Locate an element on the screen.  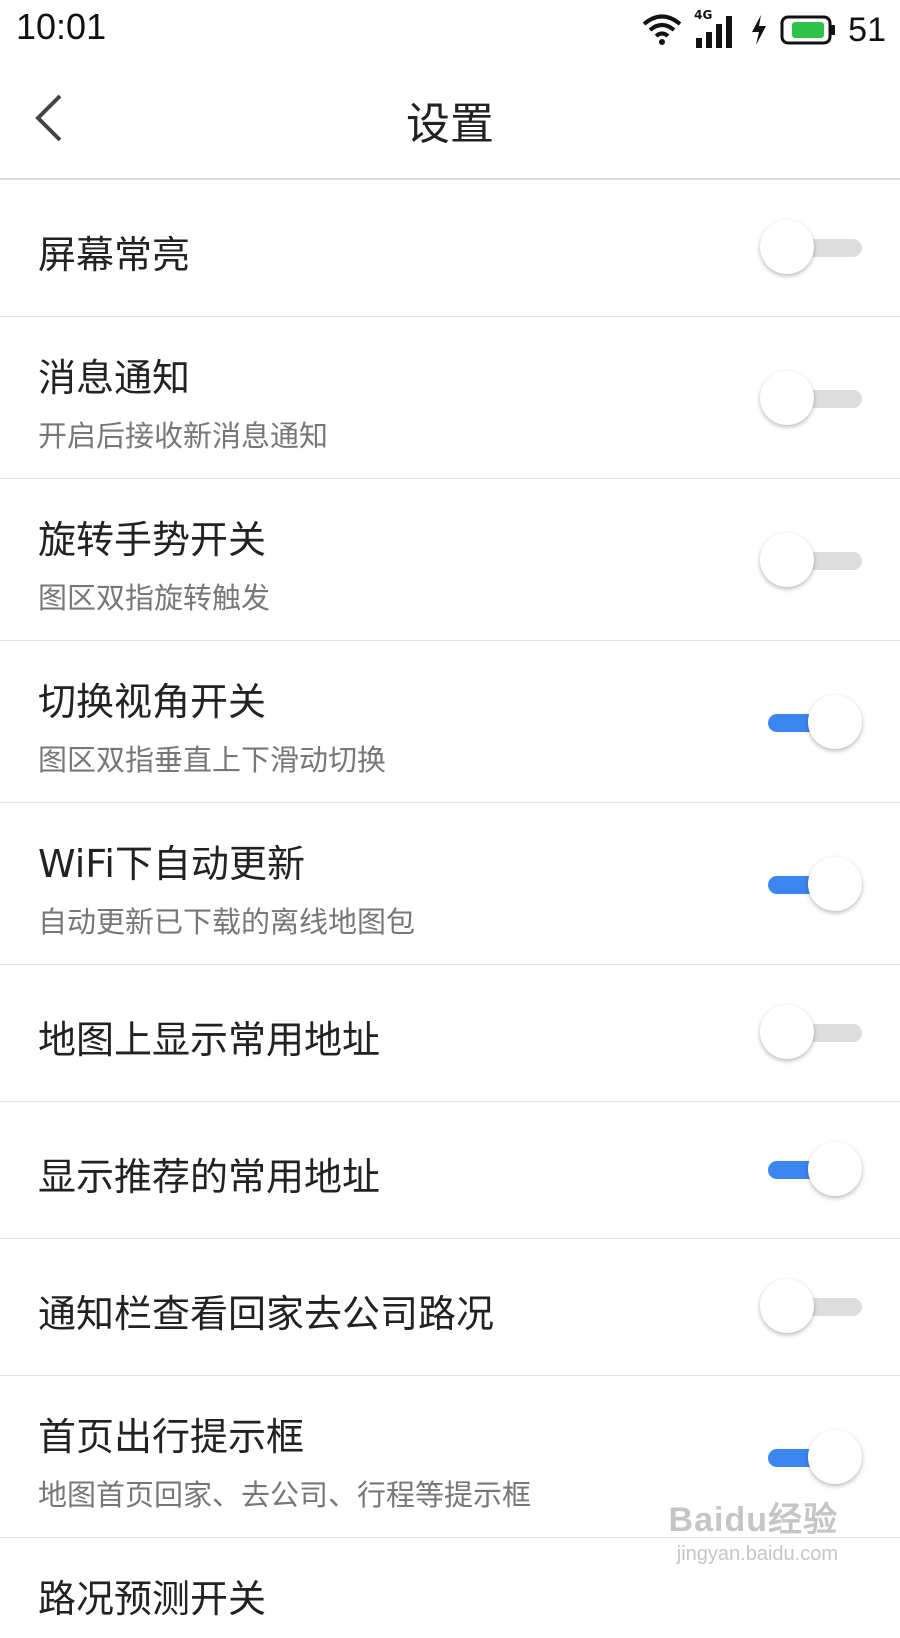
signal-icon: 4G is located at coordinates (716, 29).